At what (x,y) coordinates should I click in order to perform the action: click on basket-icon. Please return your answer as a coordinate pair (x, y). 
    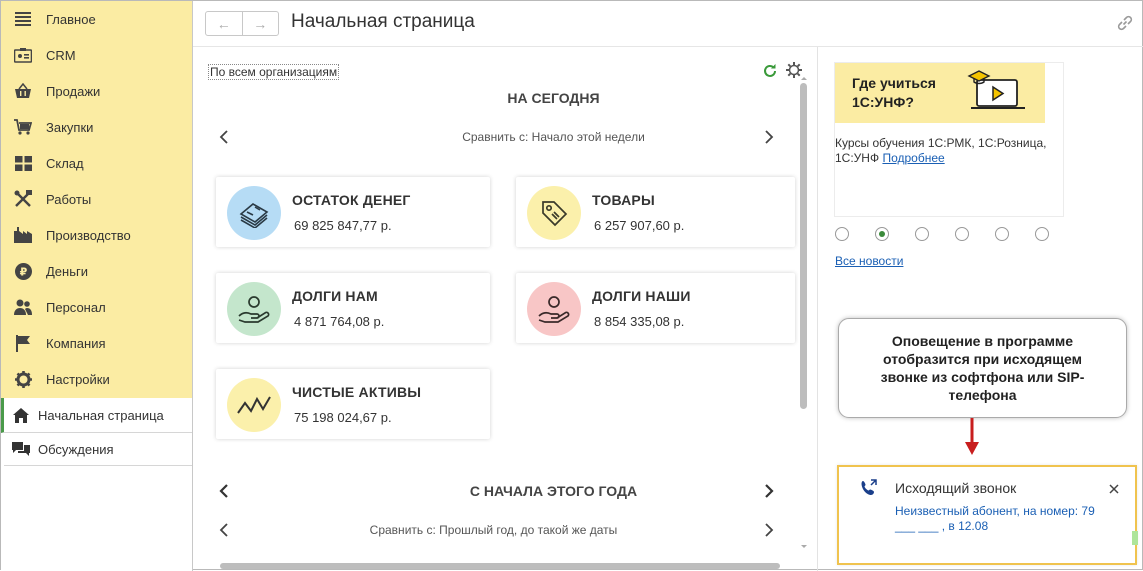
    Looking at the image, I should click on (23, 91).